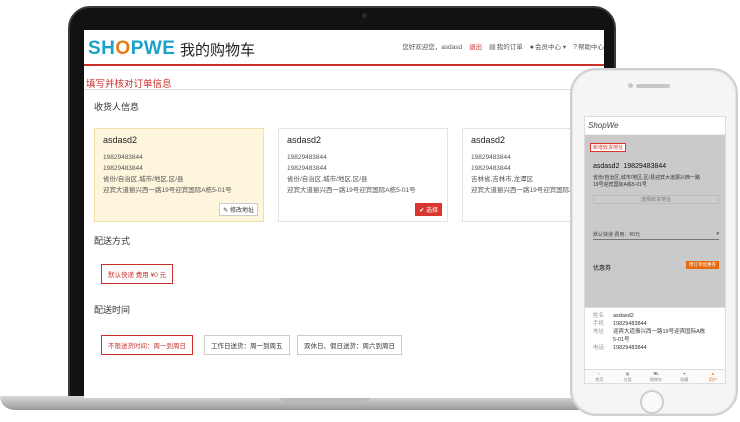 The width and height of the screenshot is (740, 422). I want to click on member-center-label: 会员中心, so click(548, 47).